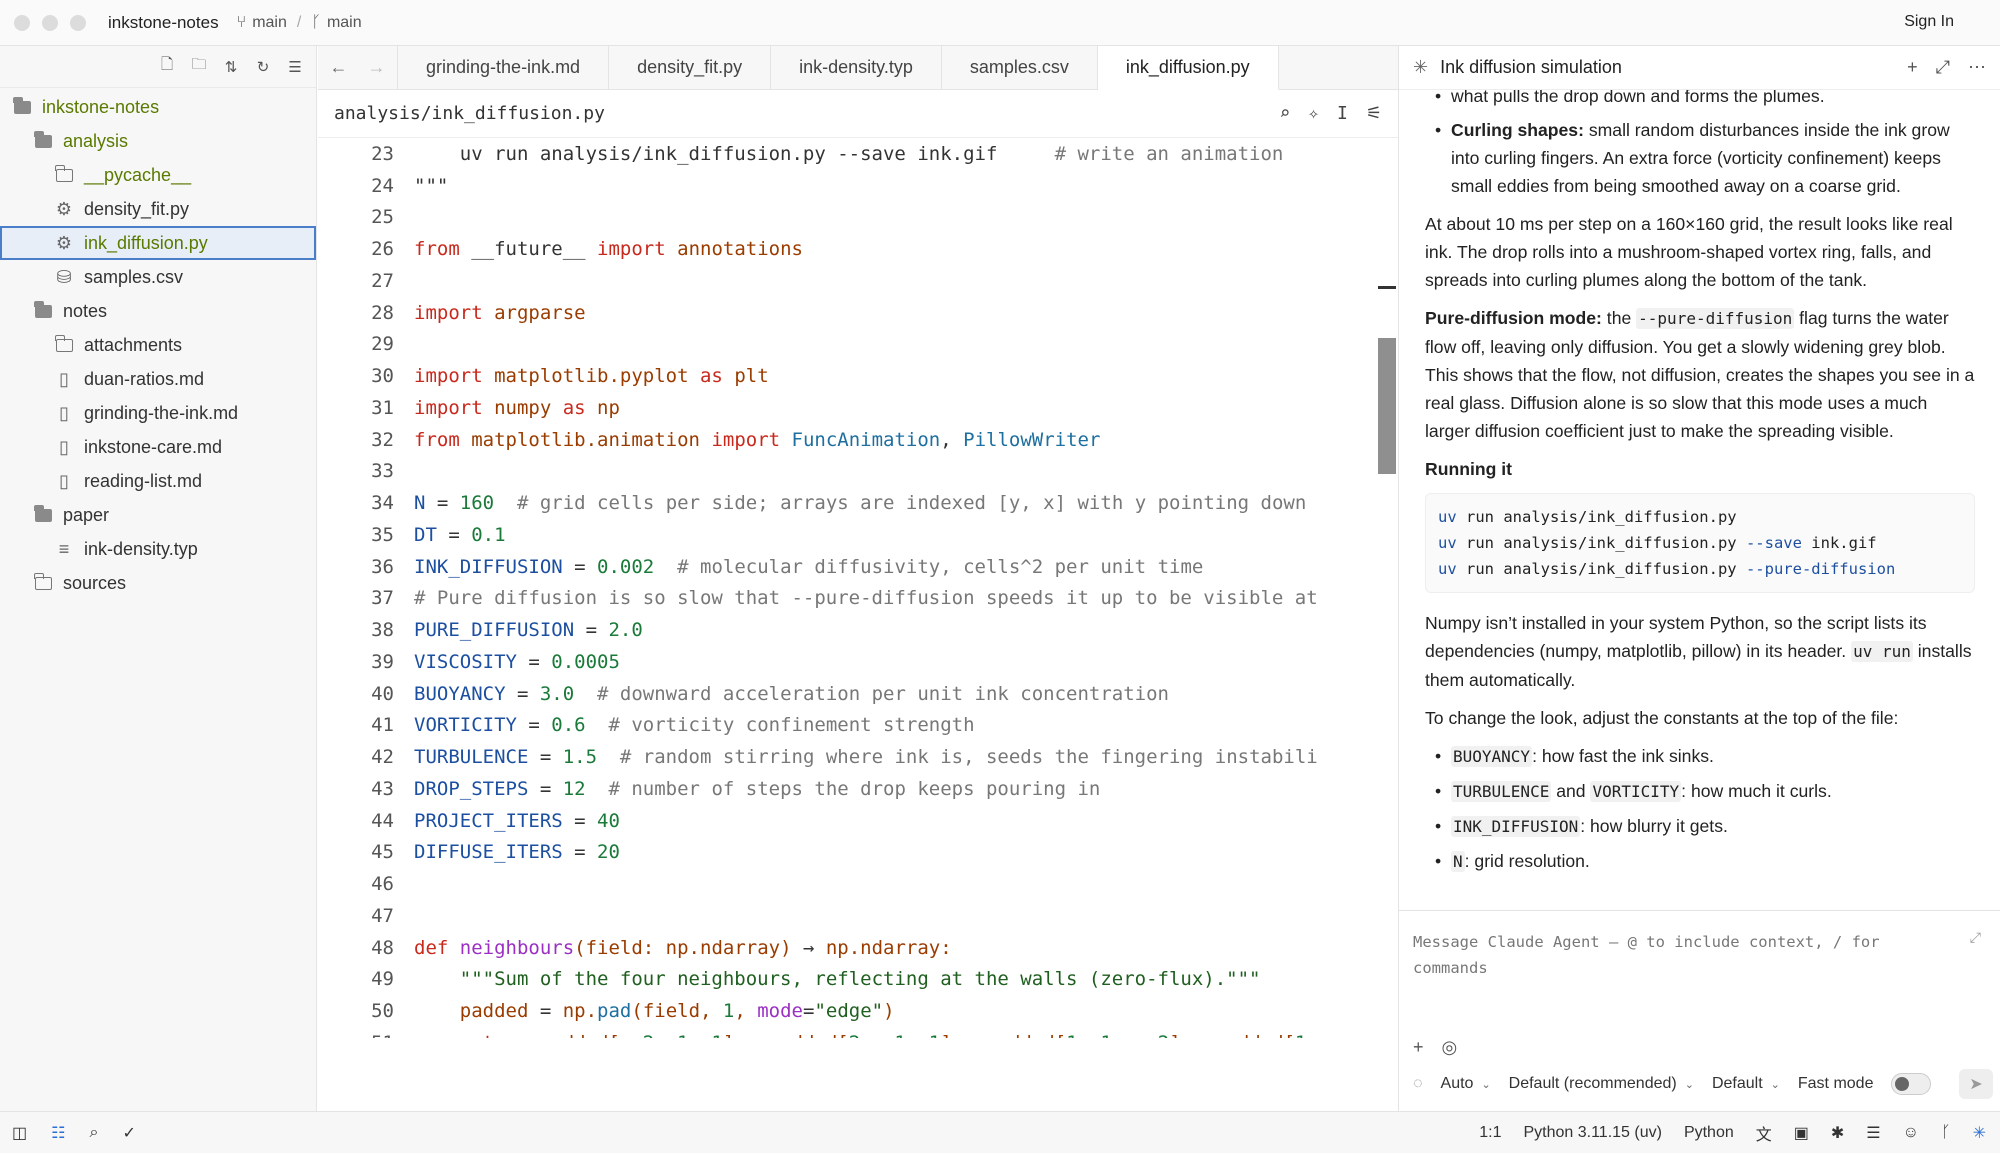 The height and width of the screenshot is (1153, 2000). Describe the element at coordinates (299, 23) in the screenshot. I see `branch-indicator: ⑂ main / ᚴ main` at that location.